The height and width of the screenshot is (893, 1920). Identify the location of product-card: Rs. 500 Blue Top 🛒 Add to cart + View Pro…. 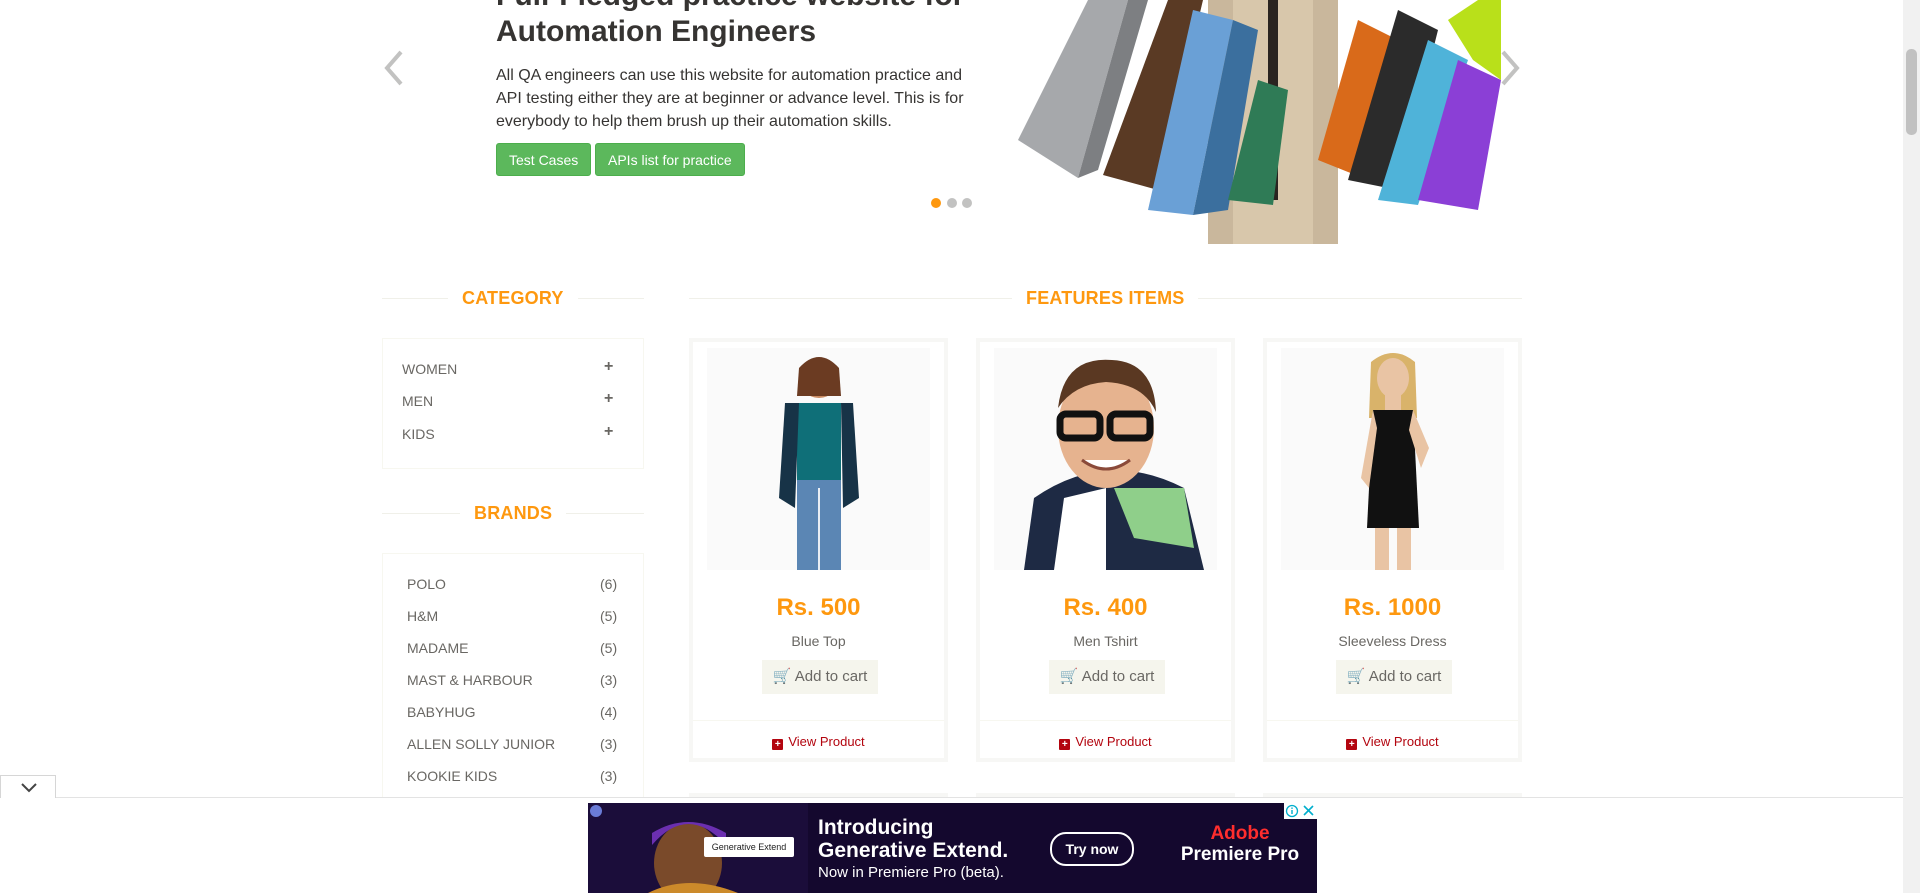
(818, 550).